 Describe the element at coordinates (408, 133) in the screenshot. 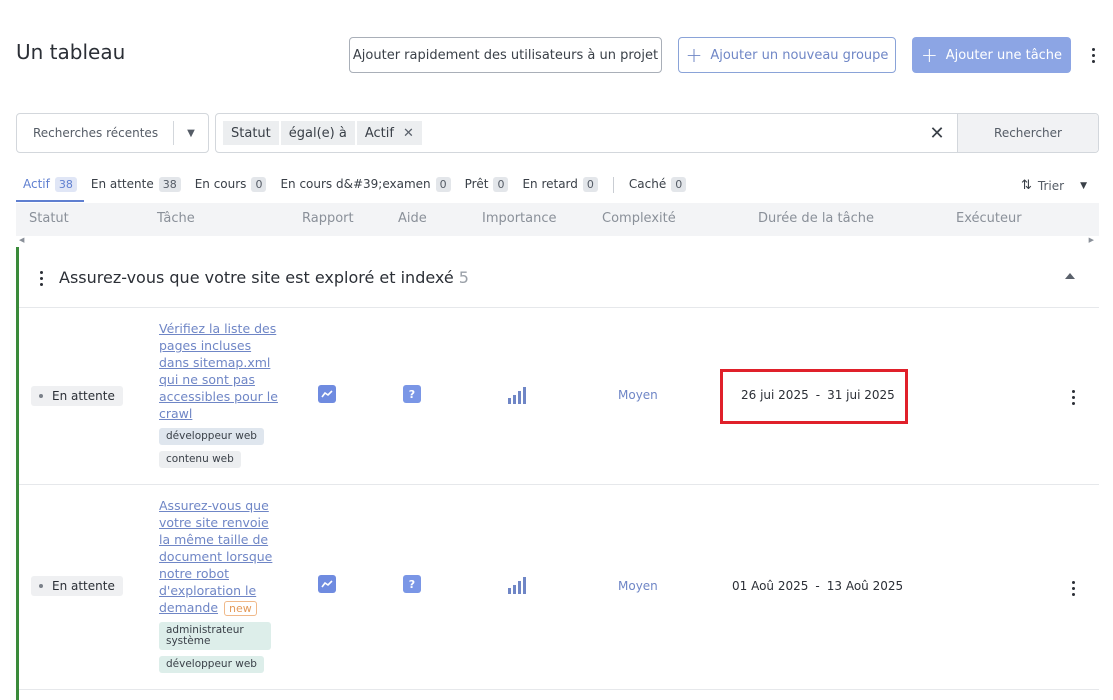

I see `remove-filter-icon: ✕` at that location.